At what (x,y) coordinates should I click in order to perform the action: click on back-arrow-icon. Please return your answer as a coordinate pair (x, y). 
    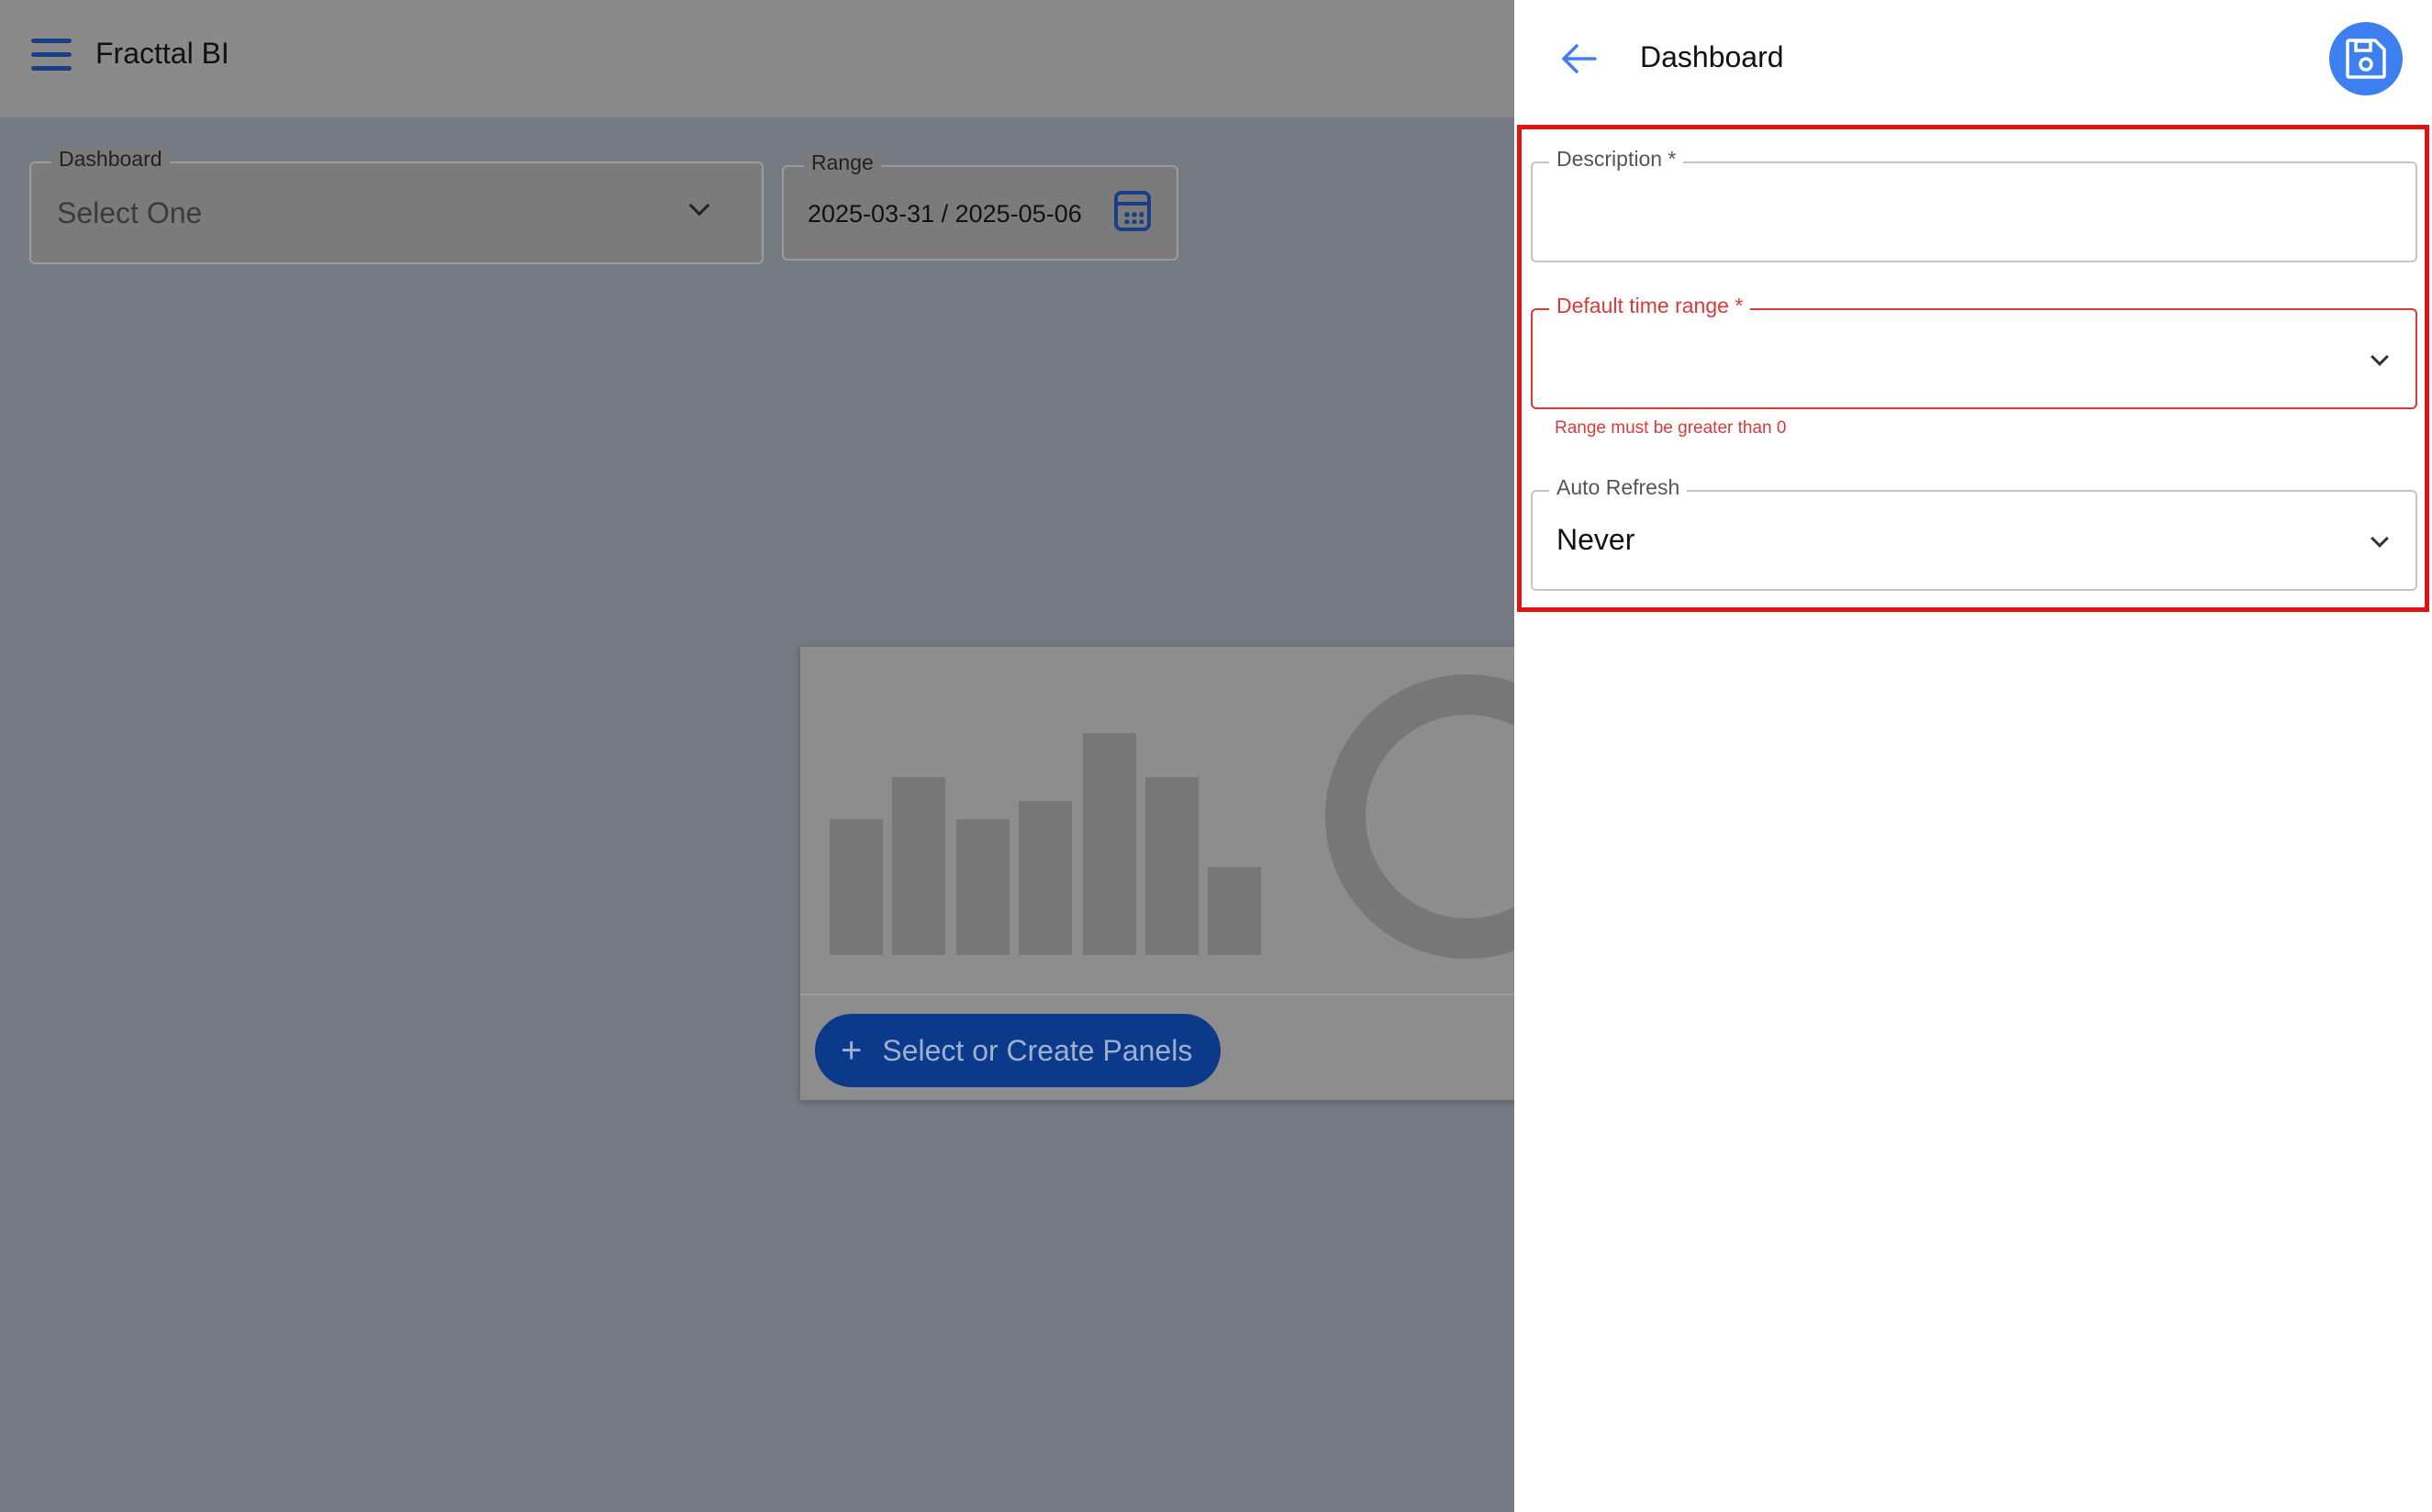
    Looking at the image, I should click on (1579, 59).